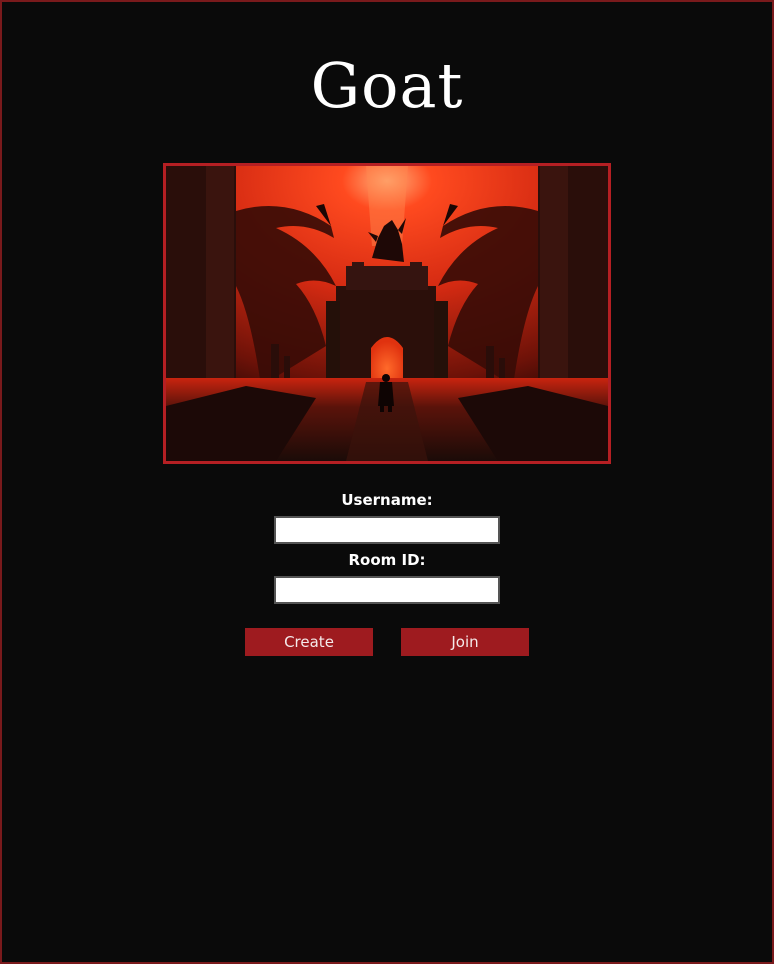 The height and width of the screenshot is (964, 774). I want to click on room-id-input, so click(387, 590).